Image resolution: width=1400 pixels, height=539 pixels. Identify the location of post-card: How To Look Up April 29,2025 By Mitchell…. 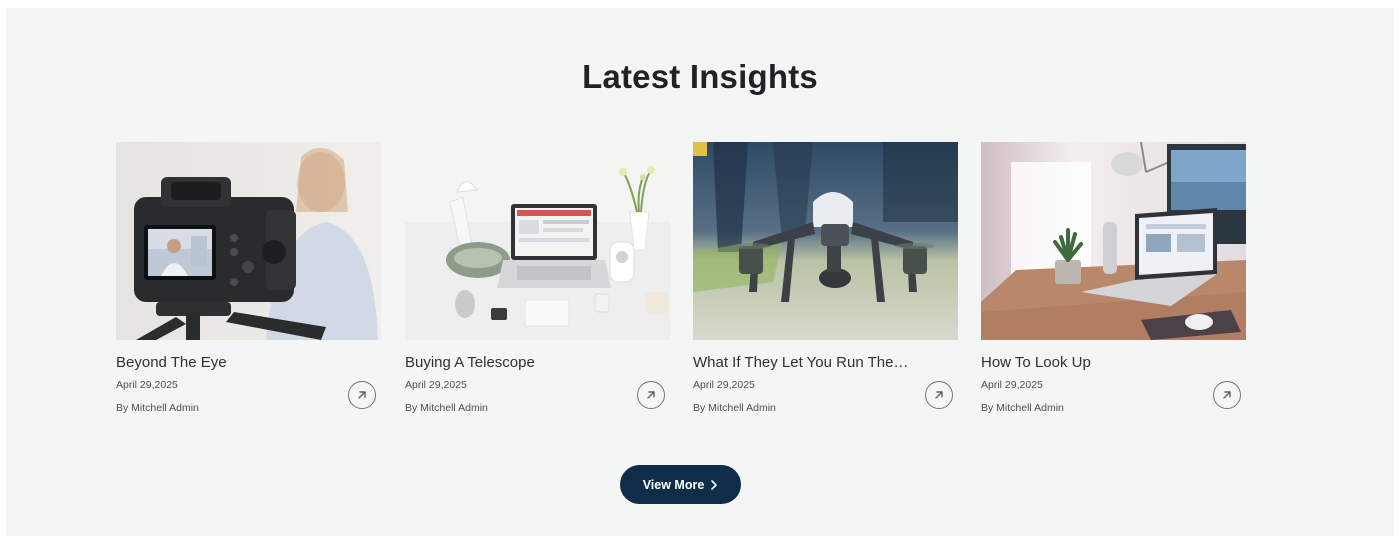
(1113, 284).